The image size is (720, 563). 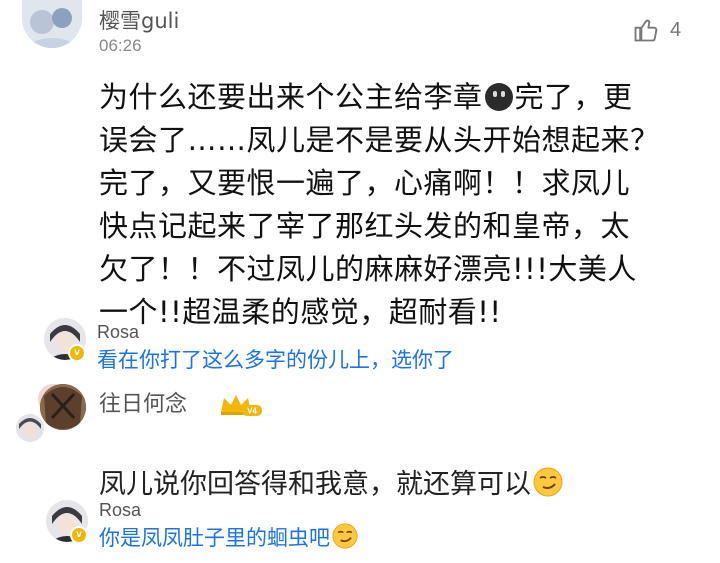 I want to click on like-button: 4, so click(x=656, y=30).